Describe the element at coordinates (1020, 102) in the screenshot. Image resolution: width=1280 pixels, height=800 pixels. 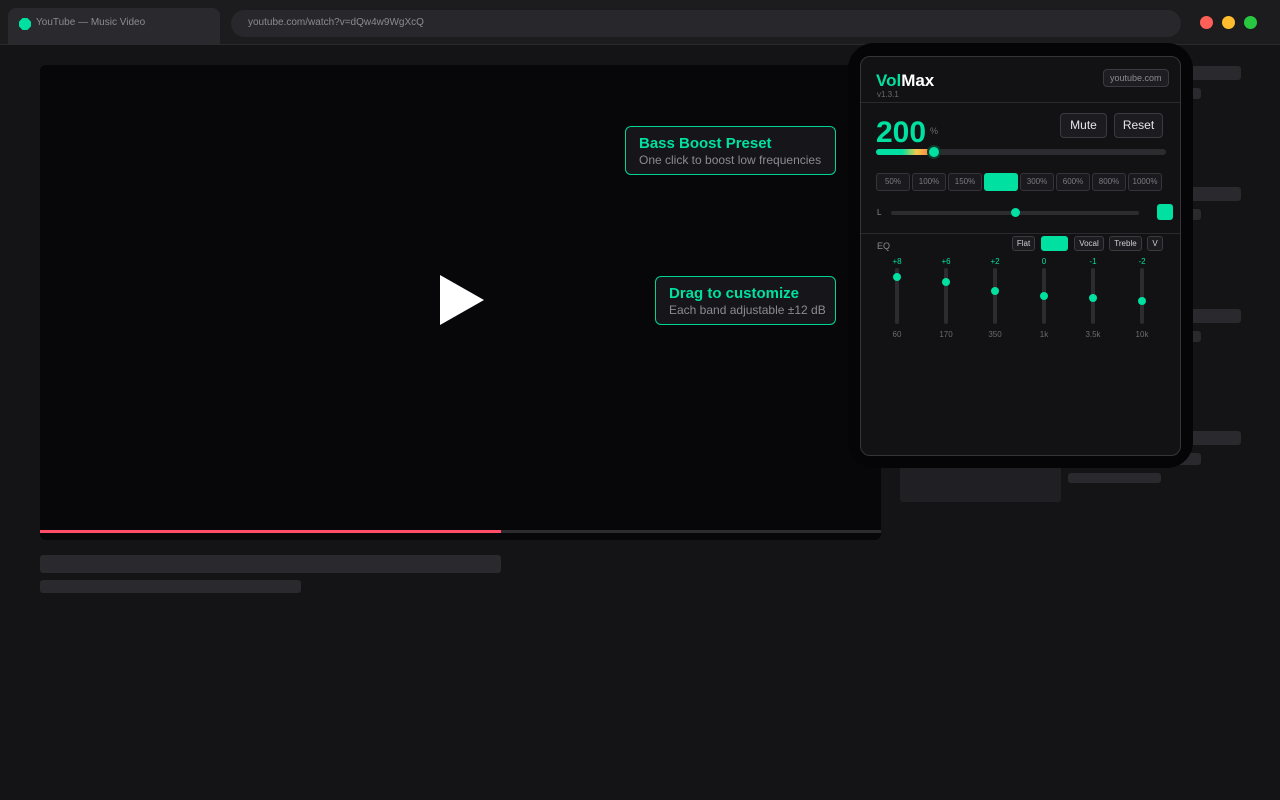
I see `header-divider` at that location.